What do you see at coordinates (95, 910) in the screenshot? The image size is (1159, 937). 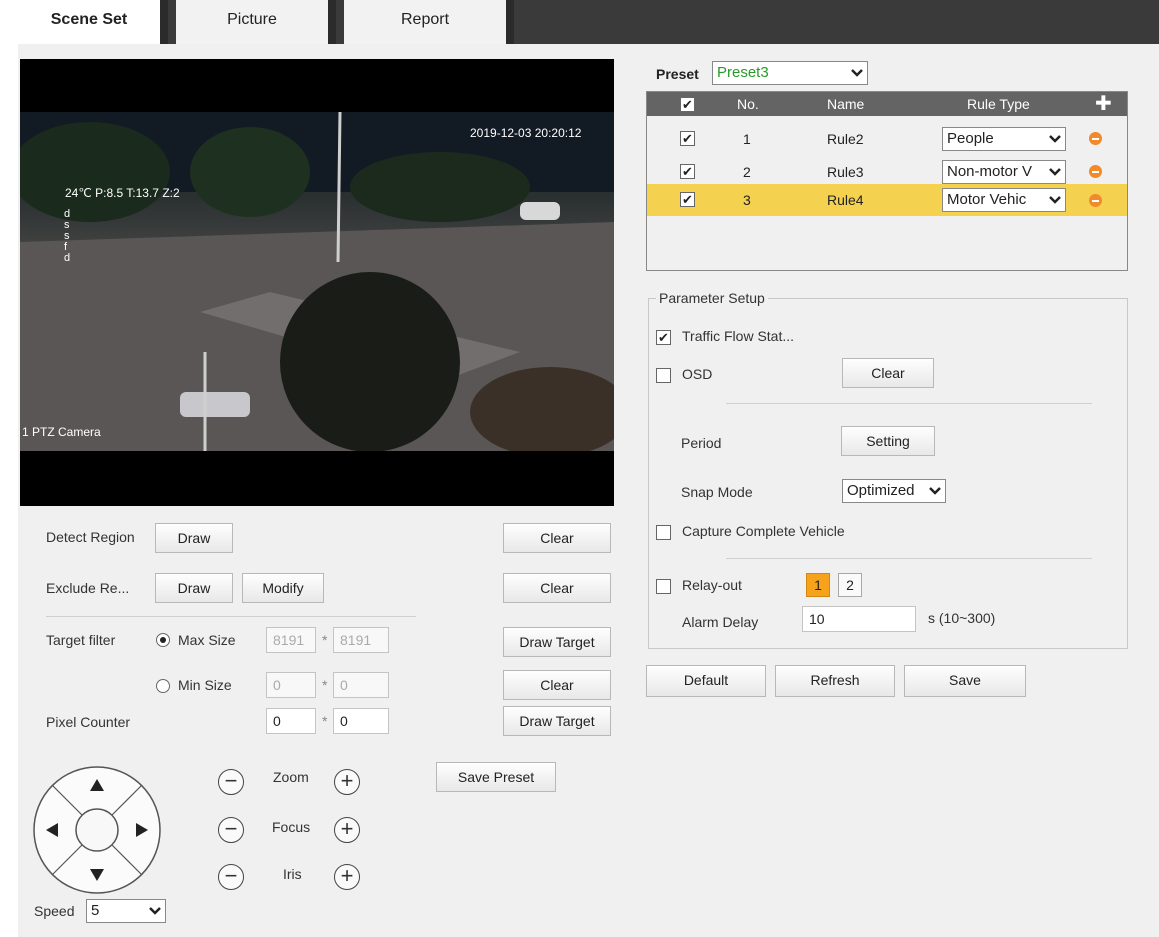 I see `speed-value: 5` at bounding box center [95, 910].